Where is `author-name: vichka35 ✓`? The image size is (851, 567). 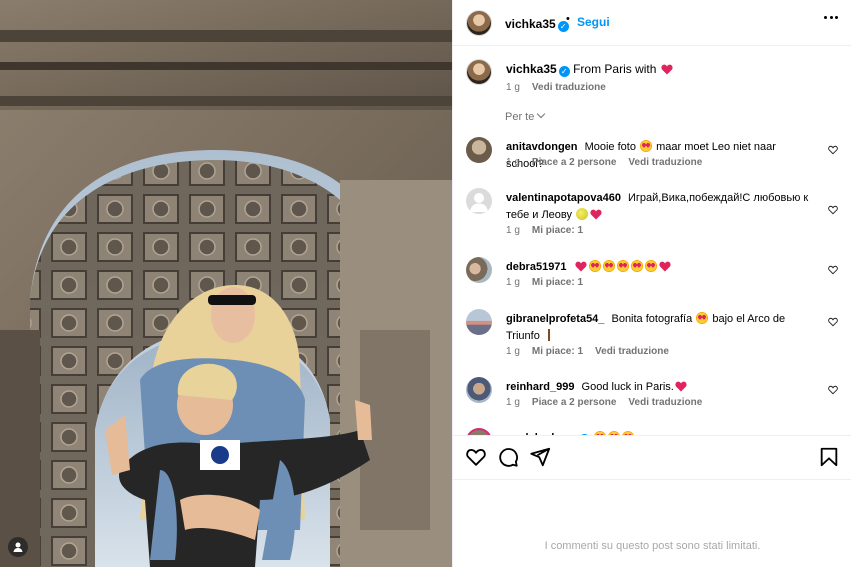
author-name: vichka35 ✓ is located at coordinates (537, 24).